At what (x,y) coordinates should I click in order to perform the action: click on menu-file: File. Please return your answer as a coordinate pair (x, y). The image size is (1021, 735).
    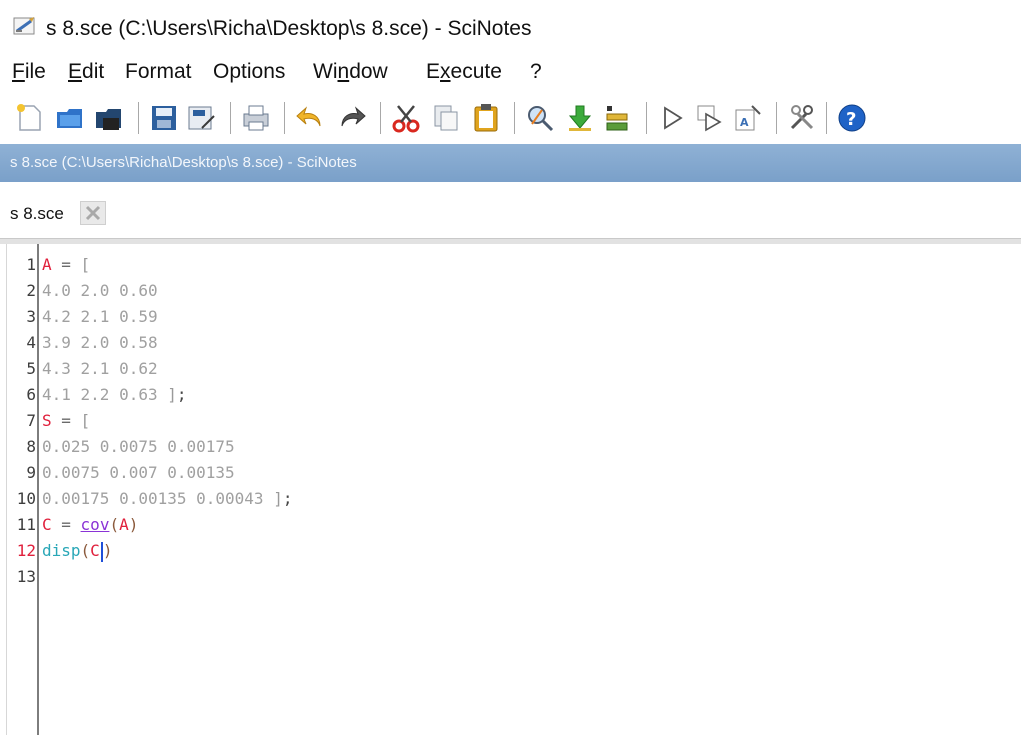
    Looking at the image, I should click on (29, 72).